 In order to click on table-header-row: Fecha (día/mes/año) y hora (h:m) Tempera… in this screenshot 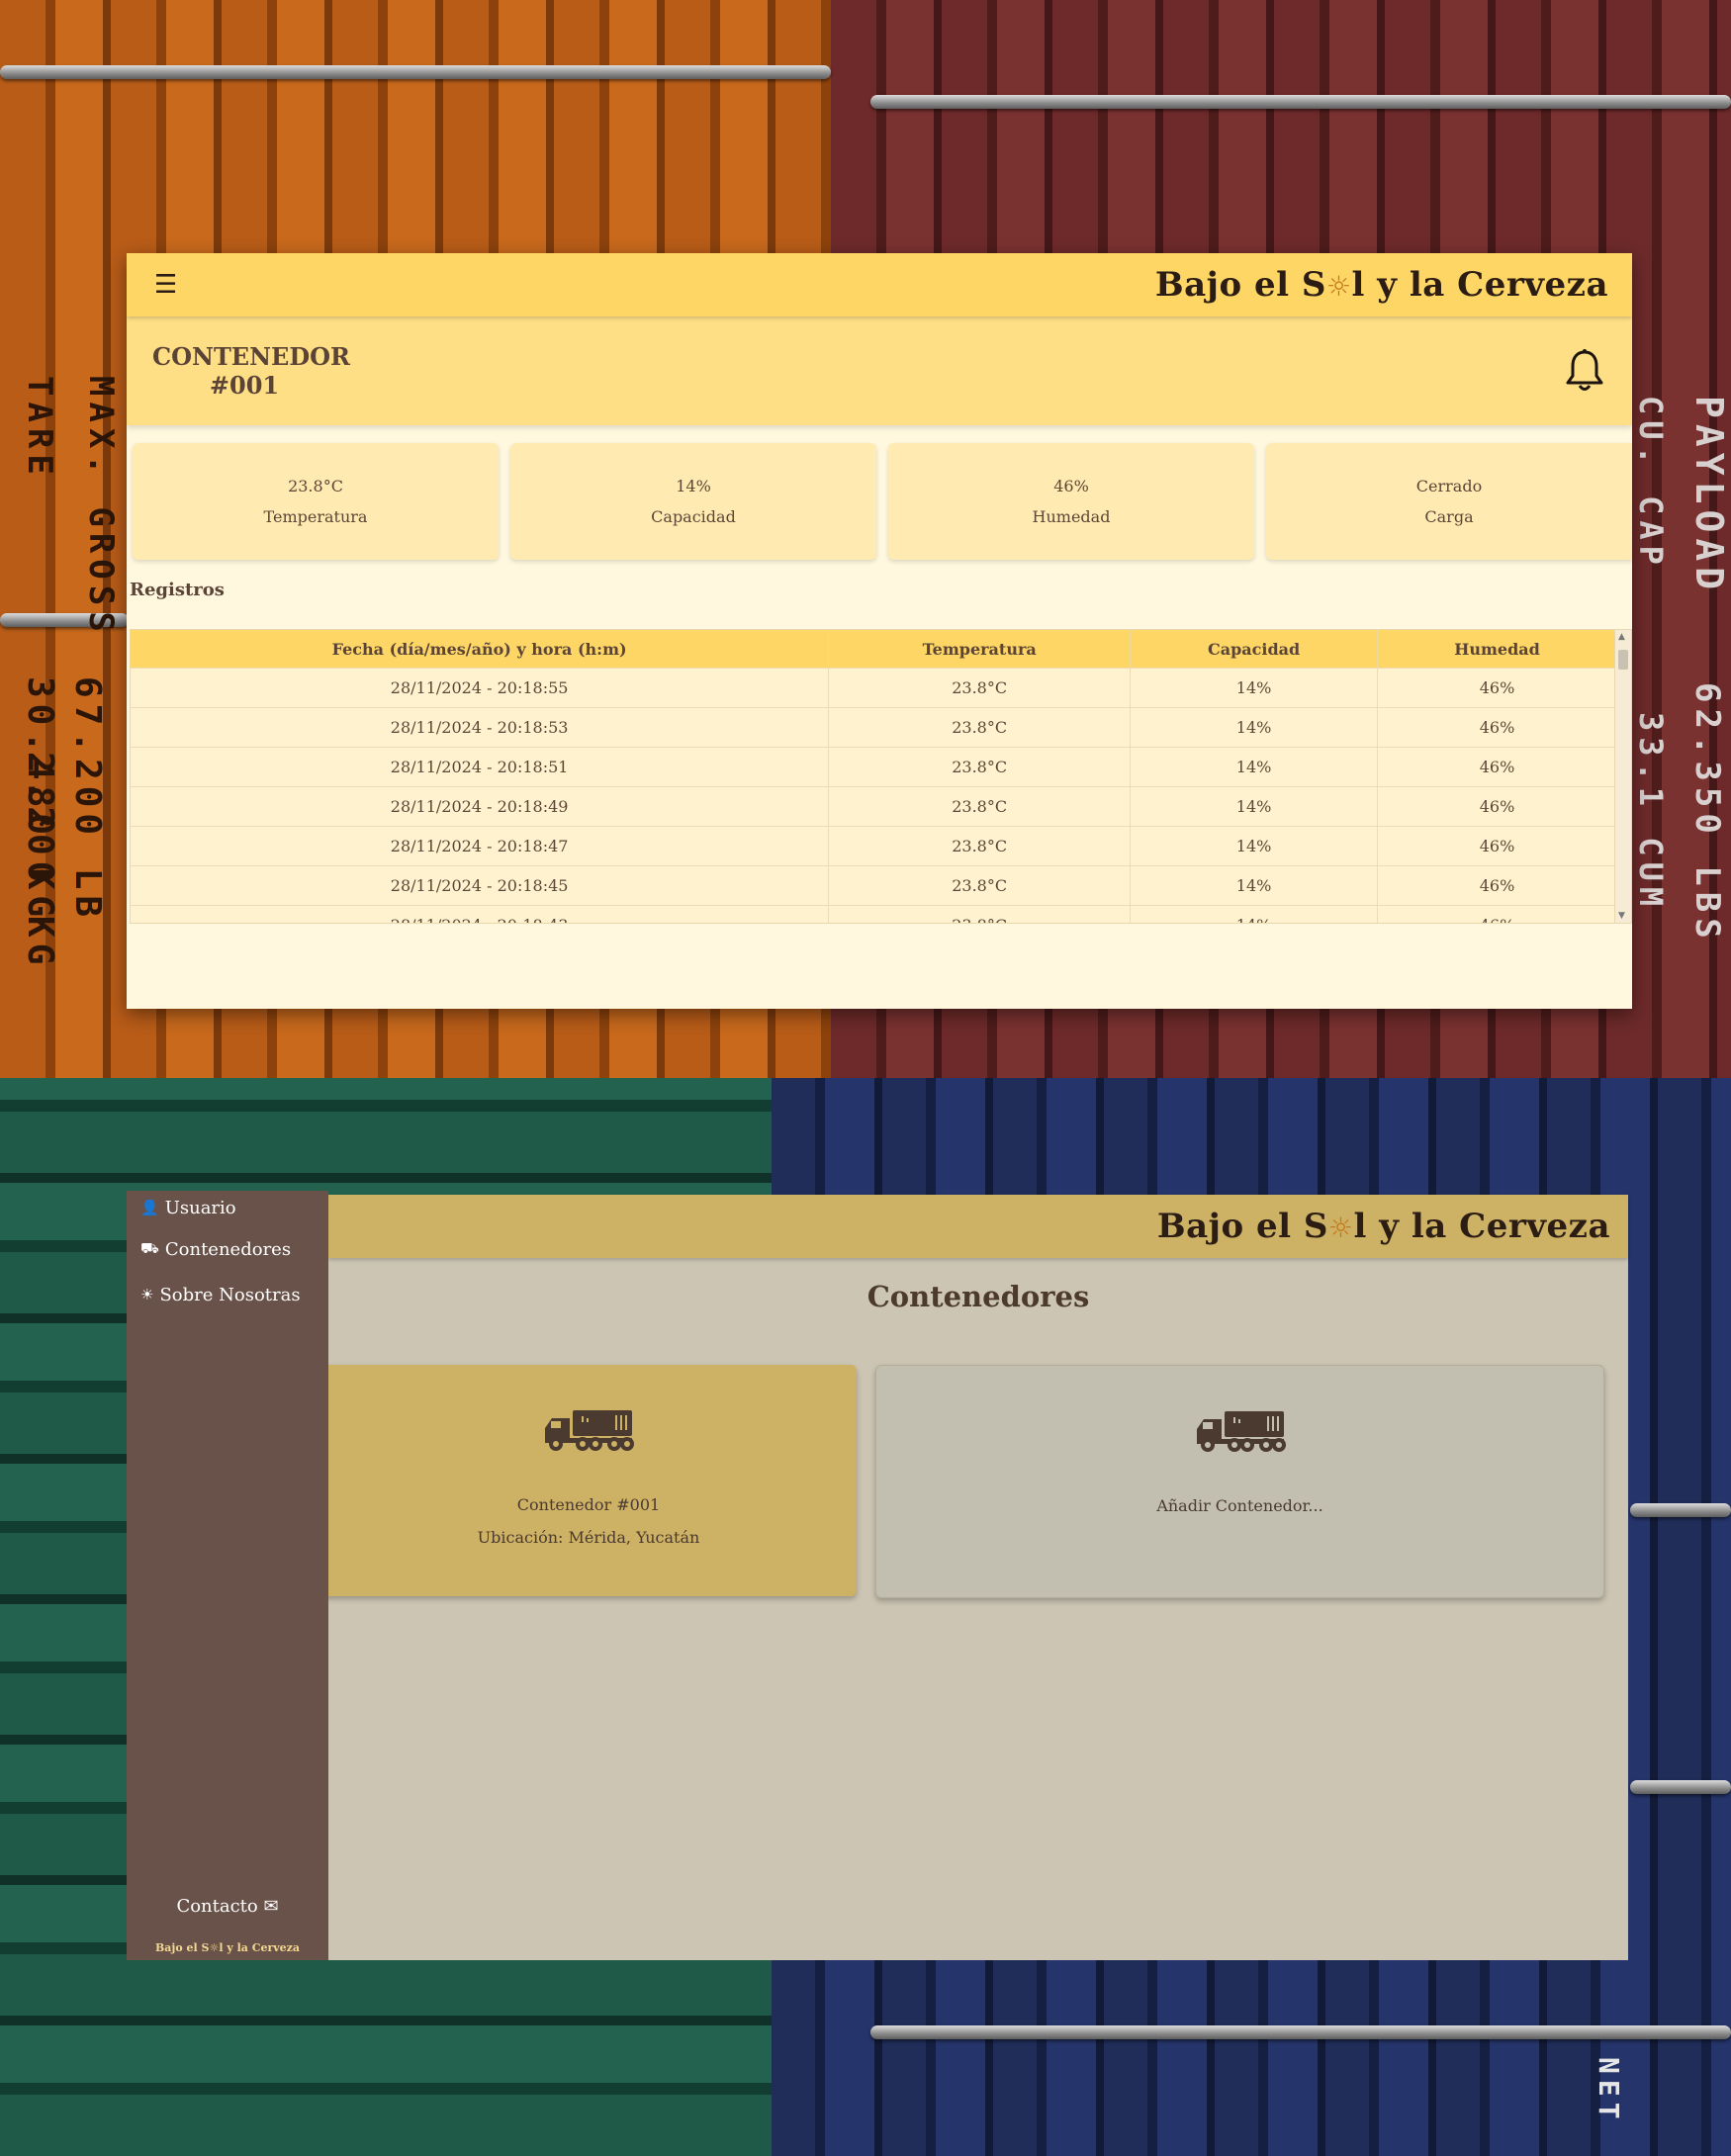, I will do `click(874, 649)`.